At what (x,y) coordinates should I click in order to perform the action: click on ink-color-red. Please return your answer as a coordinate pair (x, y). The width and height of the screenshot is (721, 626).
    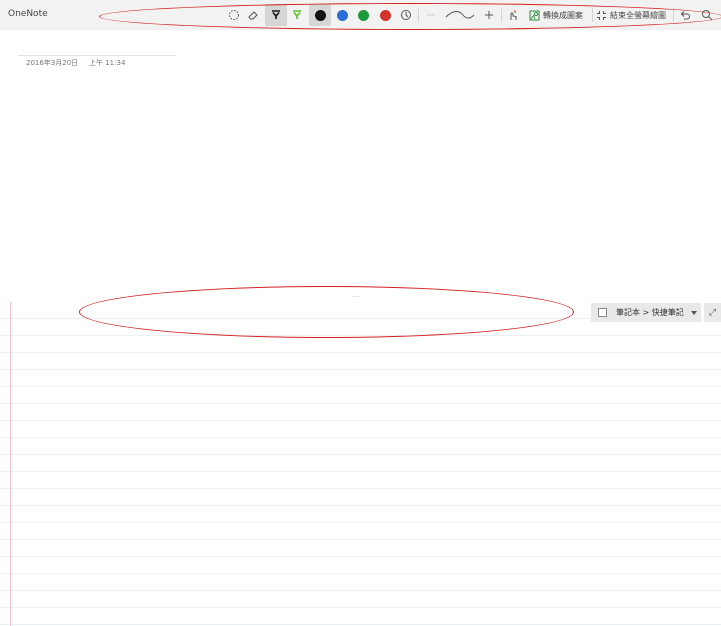
    Looking at the image, I should click on (385, 15).